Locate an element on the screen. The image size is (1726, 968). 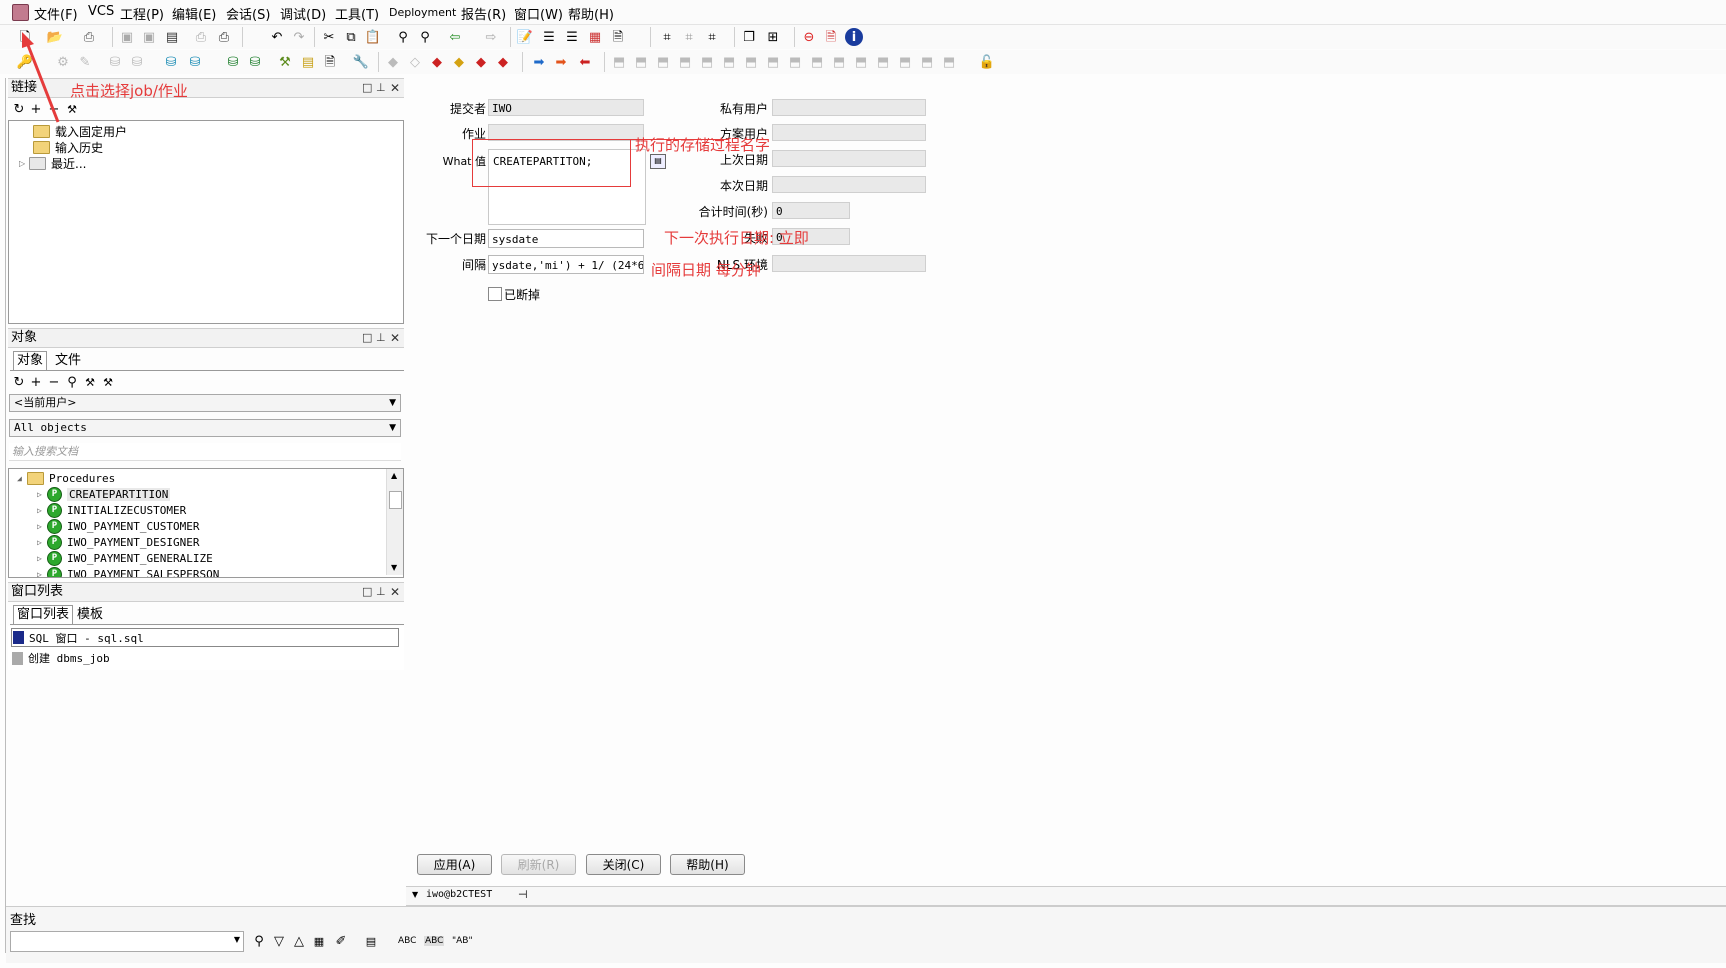
ext-tool-1-icon: ⬒ is located at coordinates (619, 62).